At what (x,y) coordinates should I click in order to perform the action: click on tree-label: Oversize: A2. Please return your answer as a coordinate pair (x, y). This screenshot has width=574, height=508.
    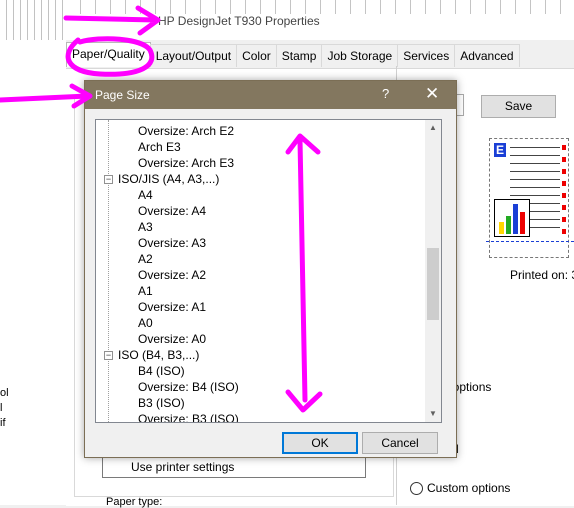
    Looking at the image, I should click on (172, 275).